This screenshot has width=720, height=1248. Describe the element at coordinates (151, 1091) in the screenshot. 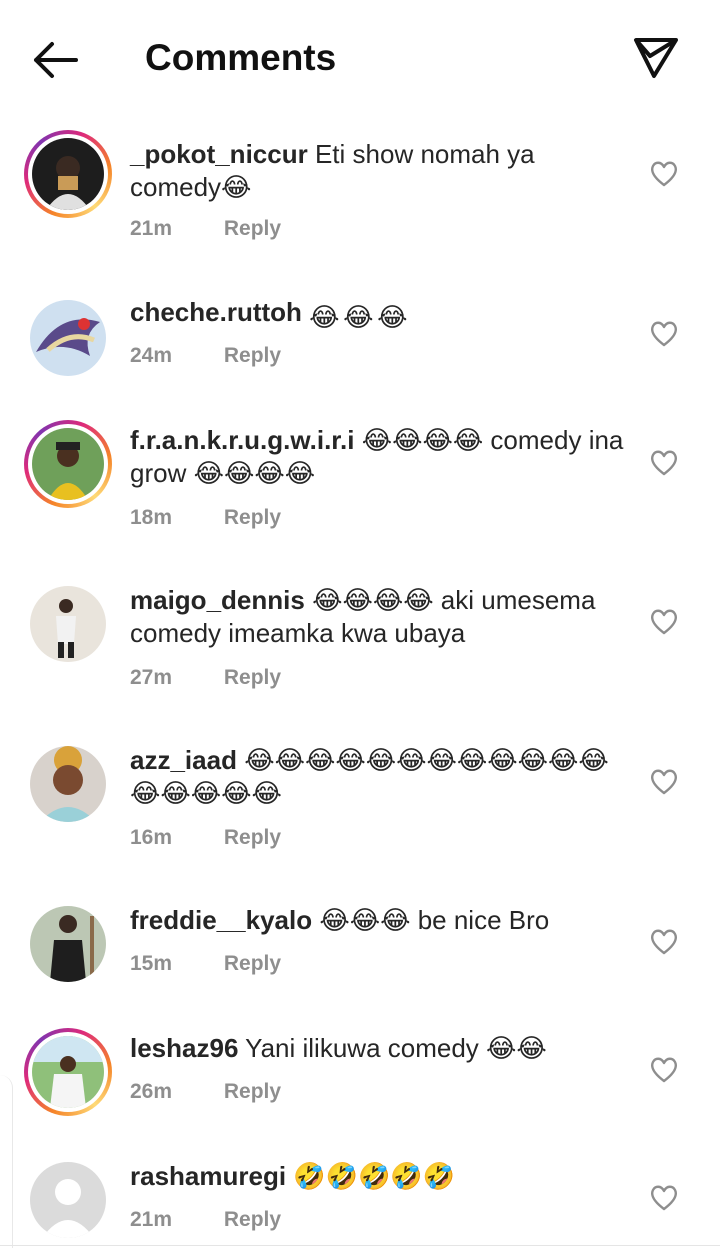

I see `comment-time: 26m` at that location.